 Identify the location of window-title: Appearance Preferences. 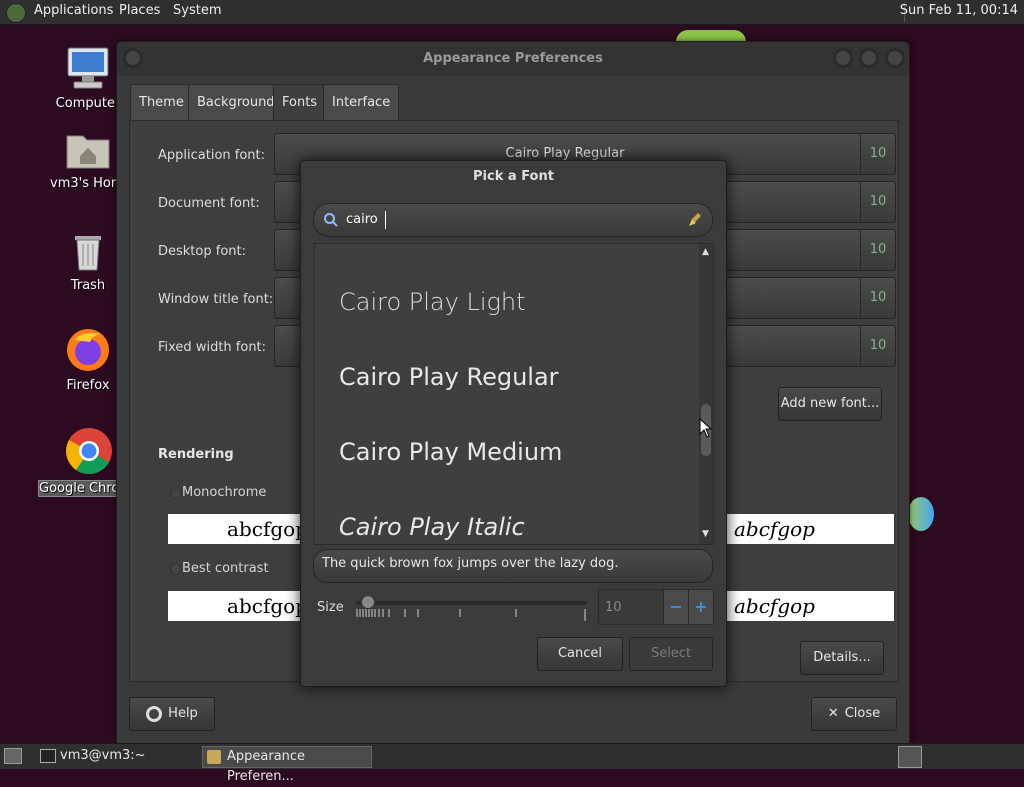
(513, 58).